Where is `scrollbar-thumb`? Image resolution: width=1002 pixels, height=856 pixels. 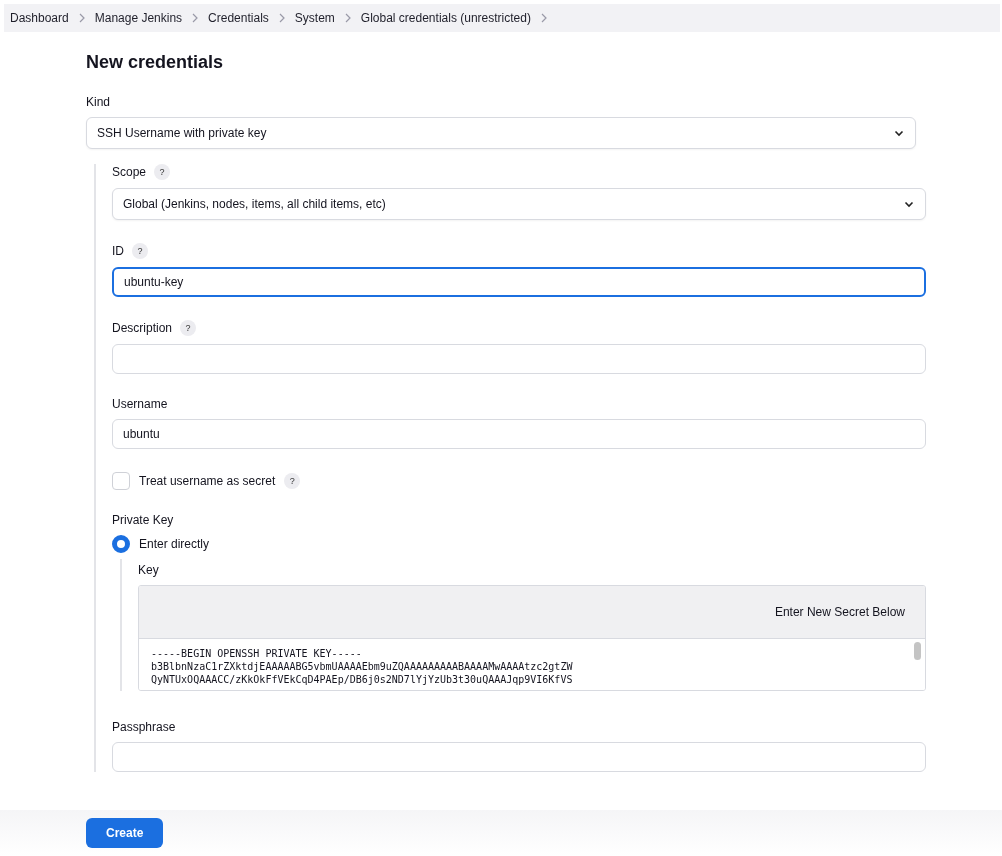 scrollbar-thumb is located at coordinates (917, 651).